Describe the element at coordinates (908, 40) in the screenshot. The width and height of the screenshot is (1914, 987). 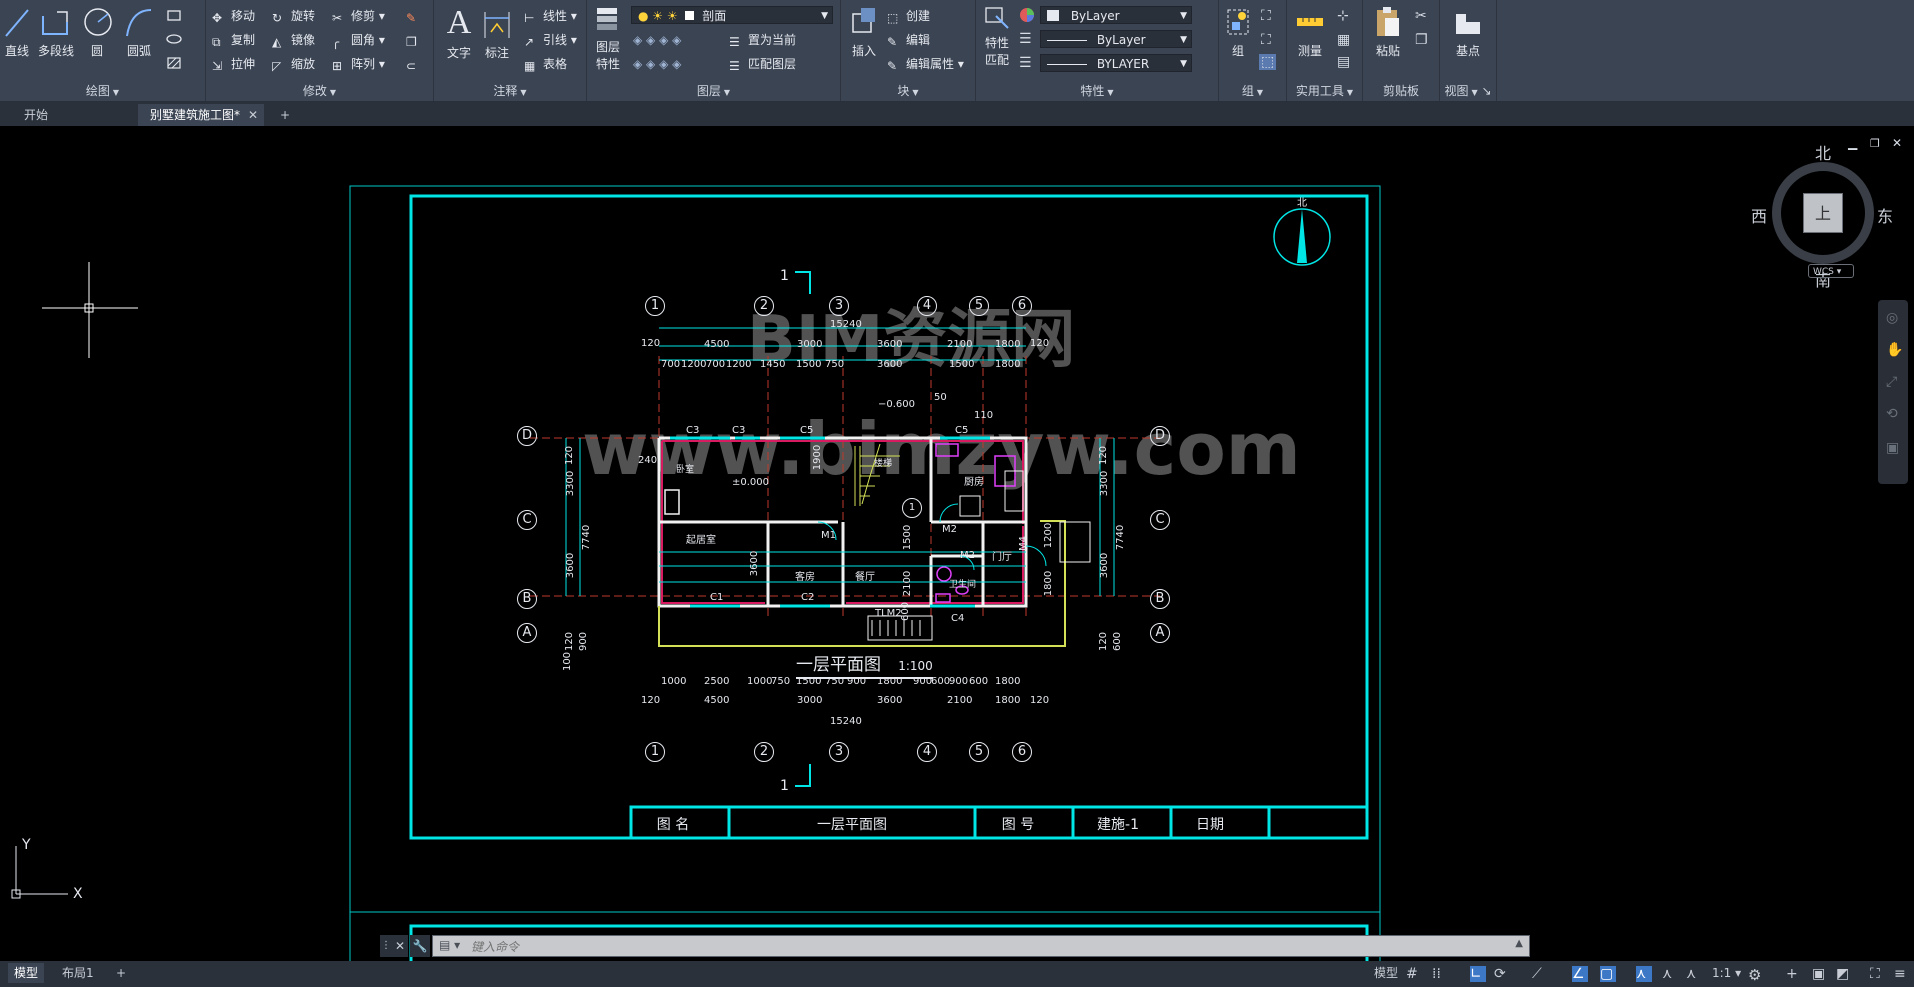
I see `edit-block-tool: ✎ 编辑` at that location.